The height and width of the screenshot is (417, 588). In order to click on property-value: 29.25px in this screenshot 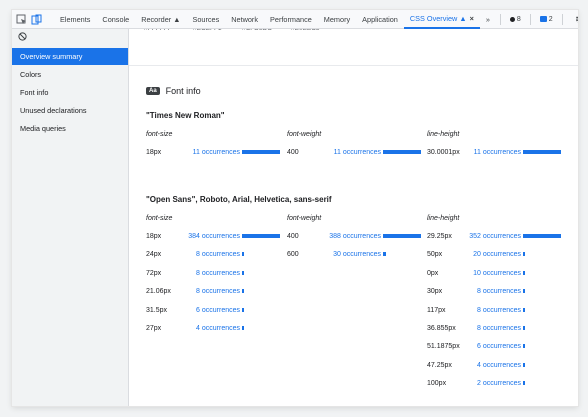, I will do `click(439, 236)`.